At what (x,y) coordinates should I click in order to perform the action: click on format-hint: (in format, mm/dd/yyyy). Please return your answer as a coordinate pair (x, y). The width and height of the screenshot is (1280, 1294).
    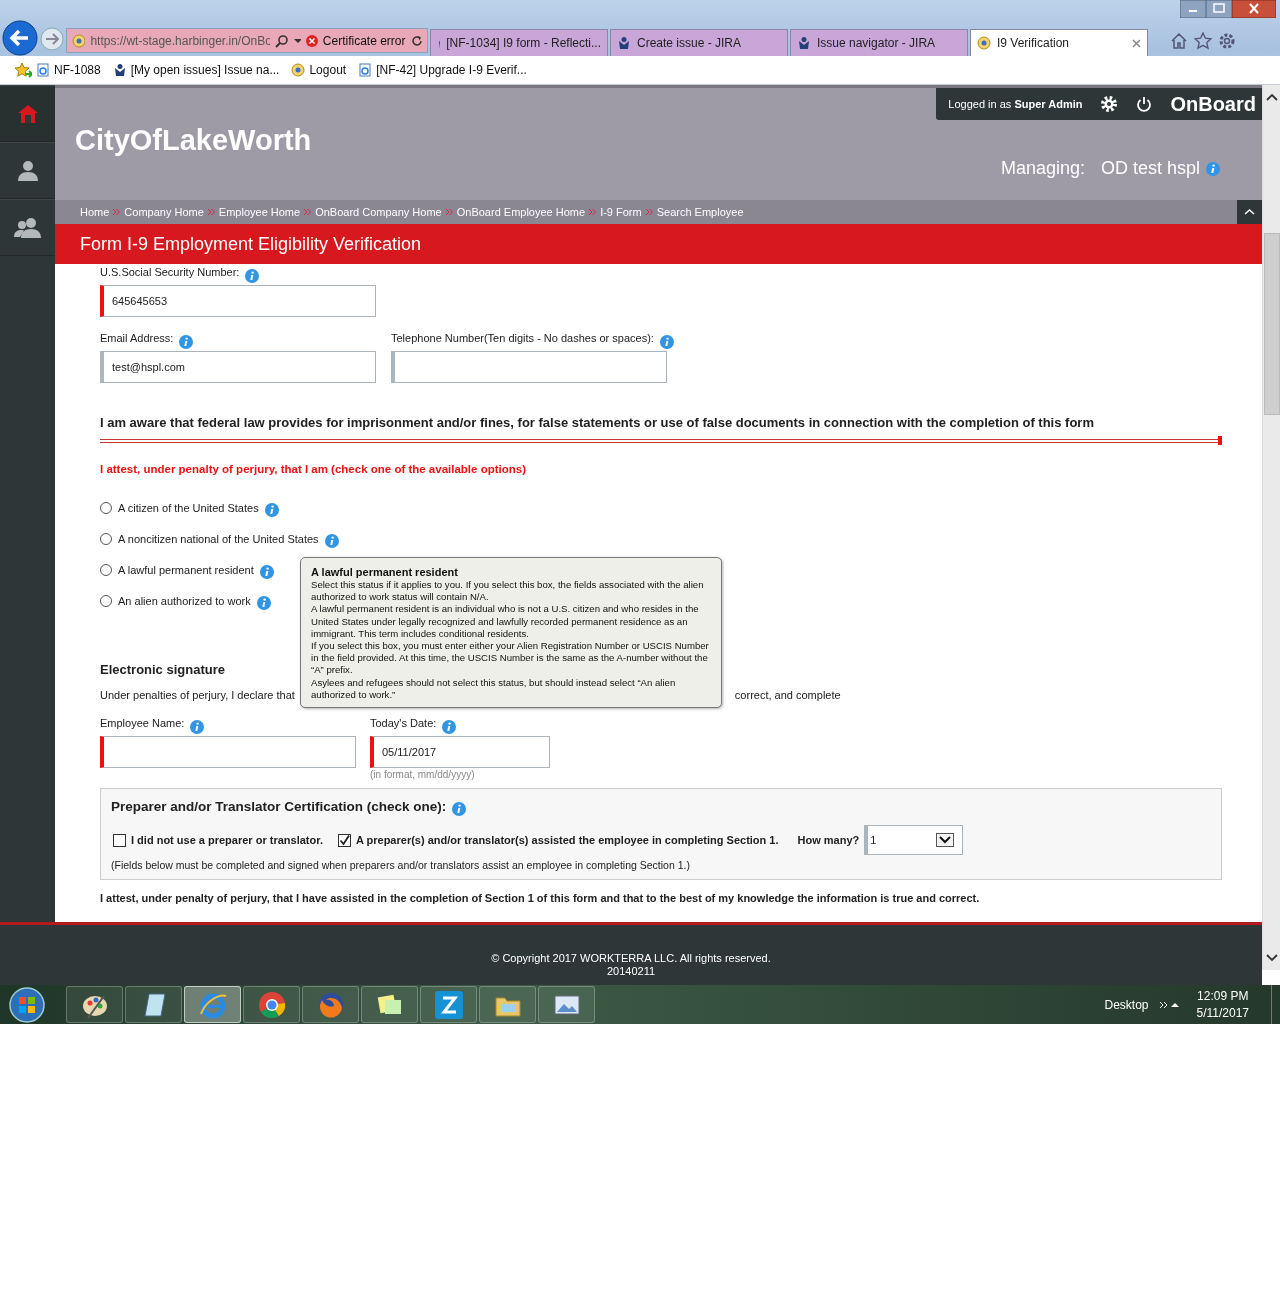
    Looking at the image, I should click on (423, 774).